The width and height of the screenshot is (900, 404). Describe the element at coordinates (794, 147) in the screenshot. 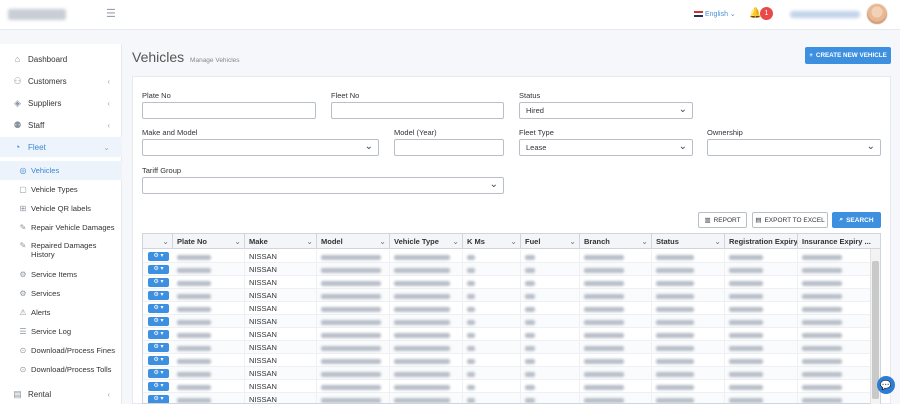

I see `ownership-select` at that location.